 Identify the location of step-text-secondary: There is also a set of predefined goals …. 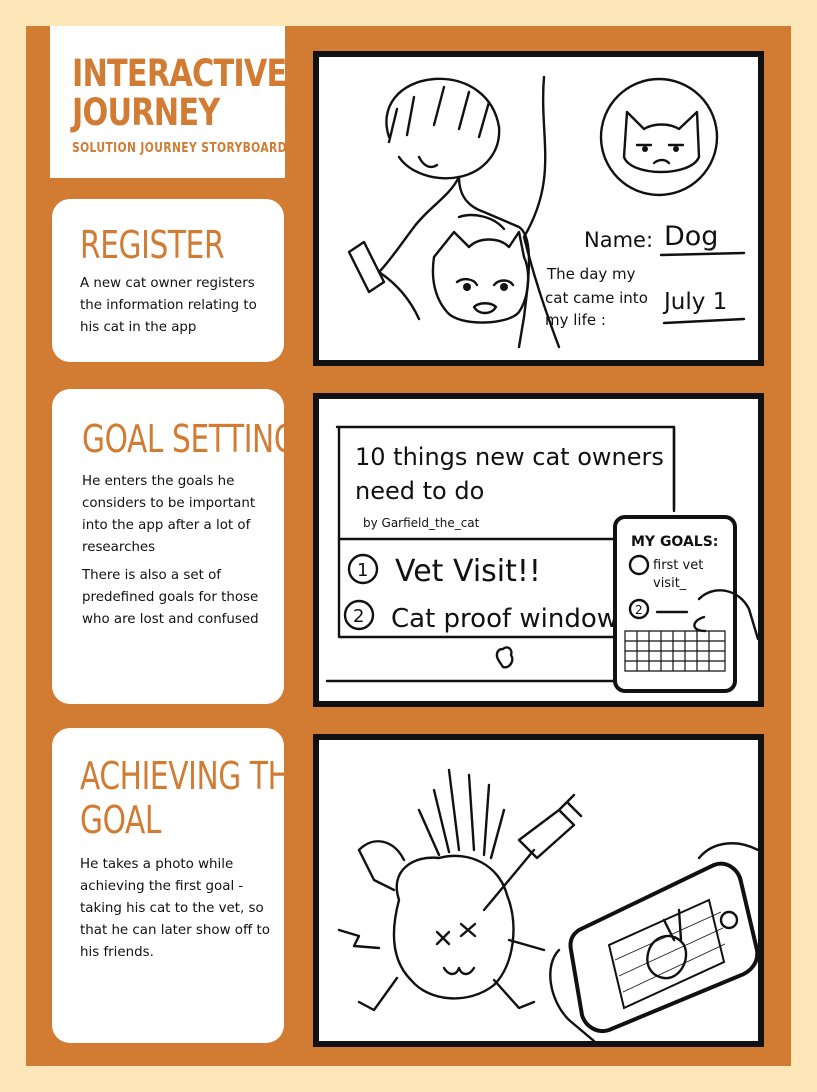
(170, 597).